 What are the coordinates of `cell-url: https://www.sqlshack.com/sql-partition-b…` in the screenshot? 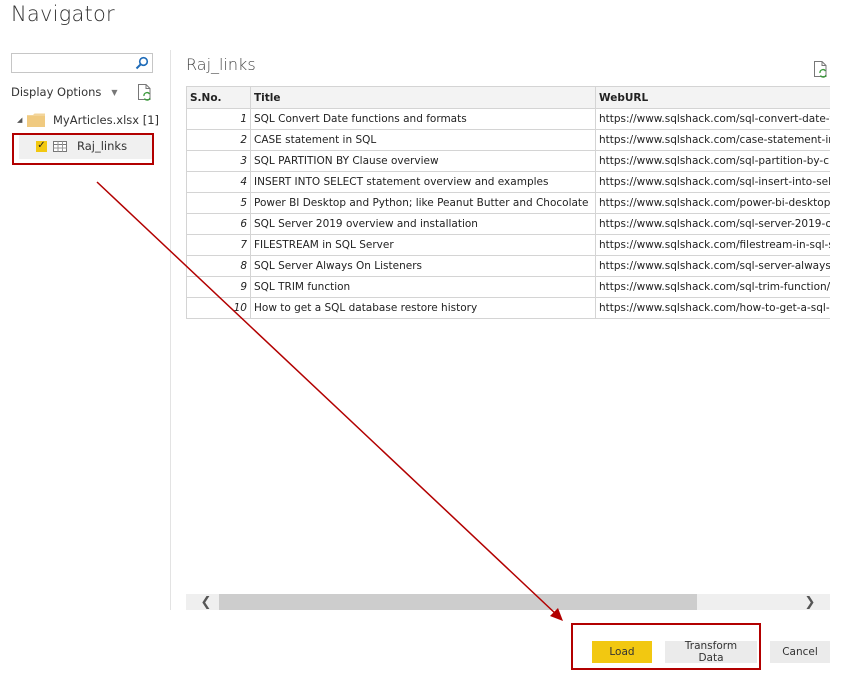 It's located at (712, 161).